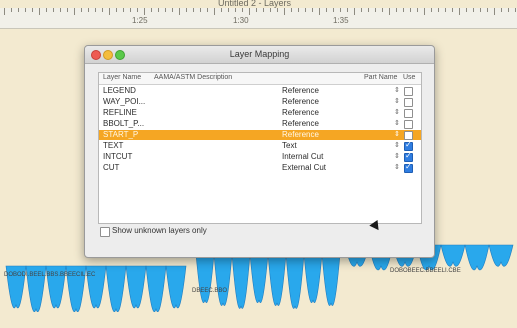 Image resolution: width=517 pixels, height=328 pixels. Describe the element at coordinates (113, 145) in the screenshot. I see `layer-name-cell: TEXT` at that location.